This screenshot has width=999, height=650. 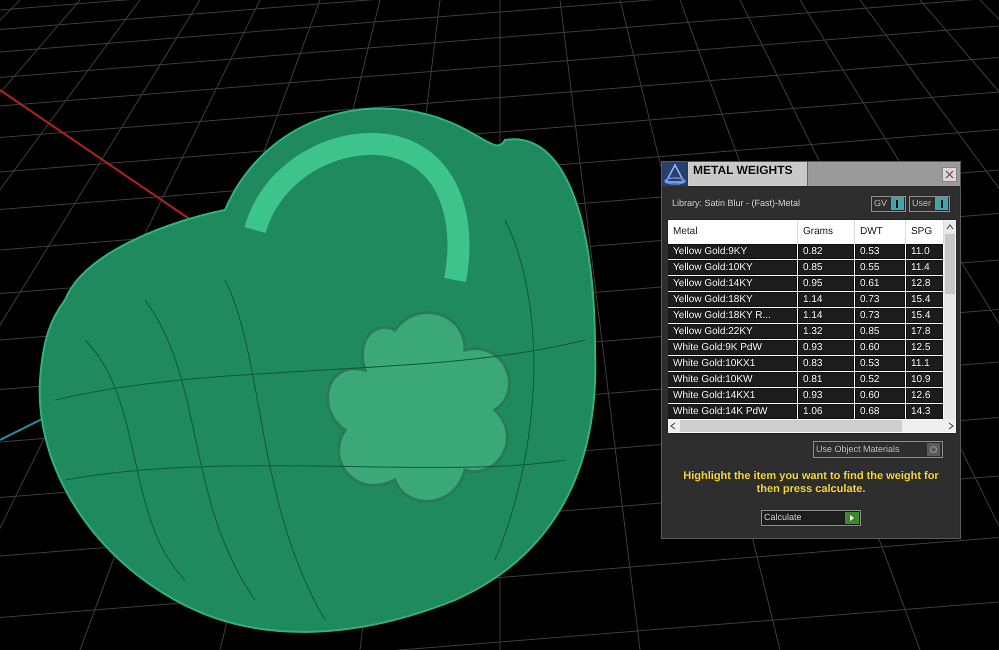 What do you see at coordinates (921, 203) in the screenshot?
I see `toggle-label: User` at bounding box center [921, 203].